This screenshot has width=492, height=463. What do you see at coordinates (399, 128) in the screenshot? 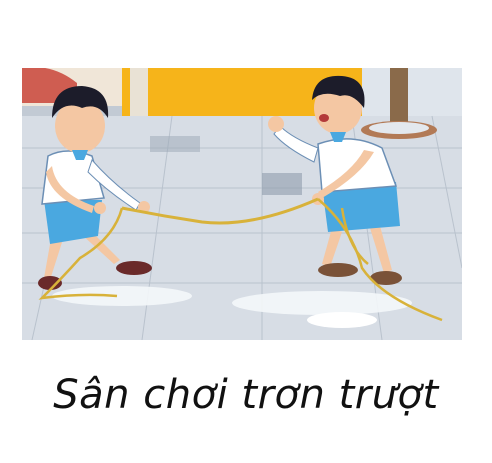
I see `tree-base-inner` at bounding box center [399, 128].